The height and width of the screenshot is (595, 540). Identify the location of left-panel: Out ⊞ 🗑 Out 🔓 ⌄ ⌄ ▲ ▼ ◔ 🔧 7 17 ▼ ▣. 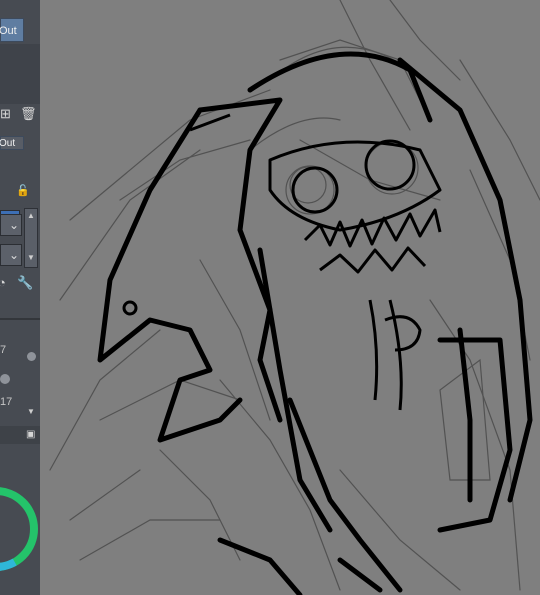
(20, 297).